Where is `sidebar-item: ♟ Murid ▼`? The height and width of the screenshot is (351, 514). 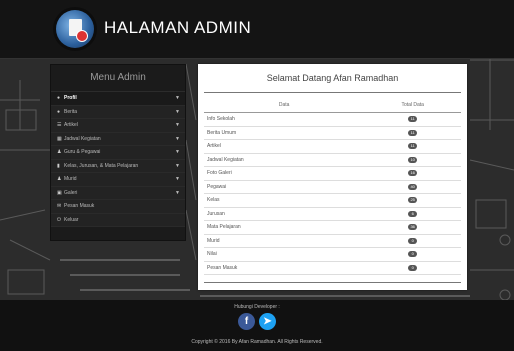
sidebar-item: ♟ Murid ▼ is located at coordinates (118, 180).